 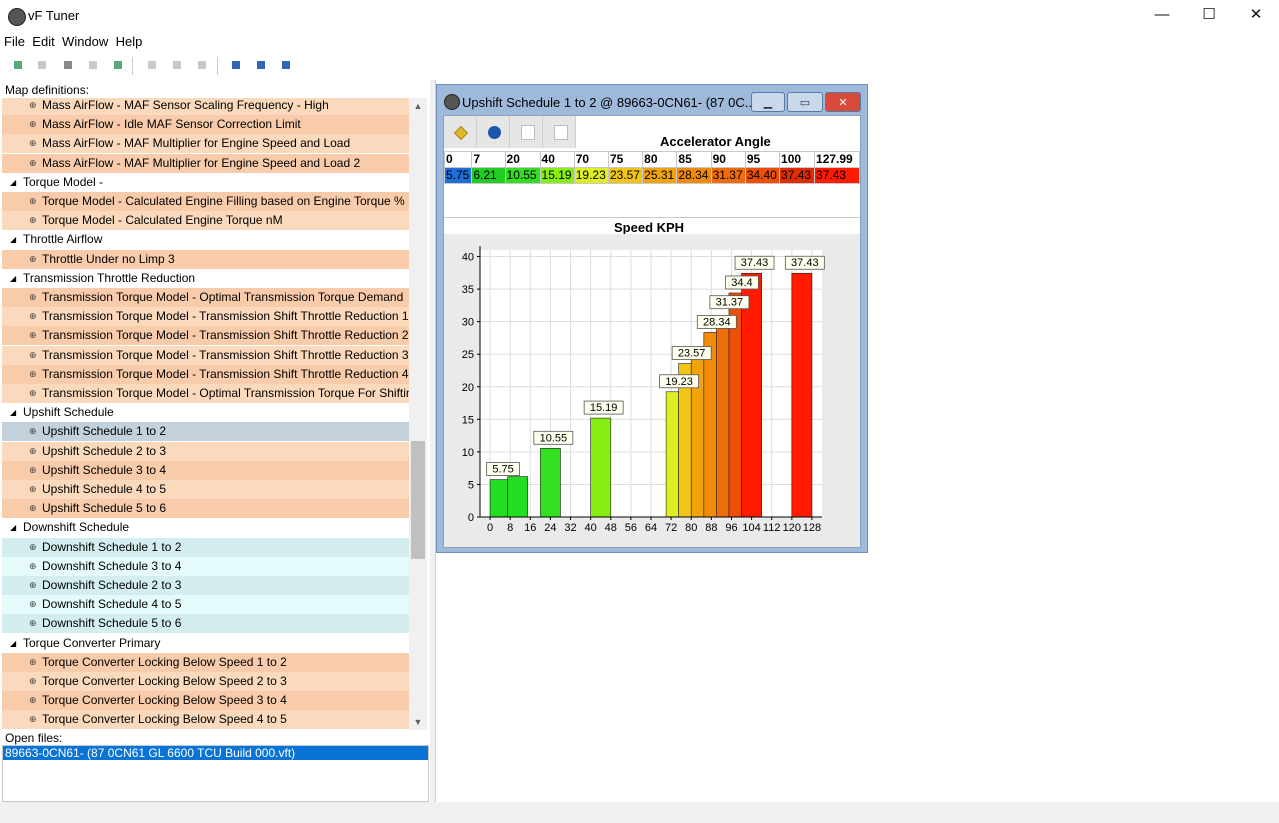 I want to click on tree-category: ◢ Upshift Schedule, so click(x=205, y=413).